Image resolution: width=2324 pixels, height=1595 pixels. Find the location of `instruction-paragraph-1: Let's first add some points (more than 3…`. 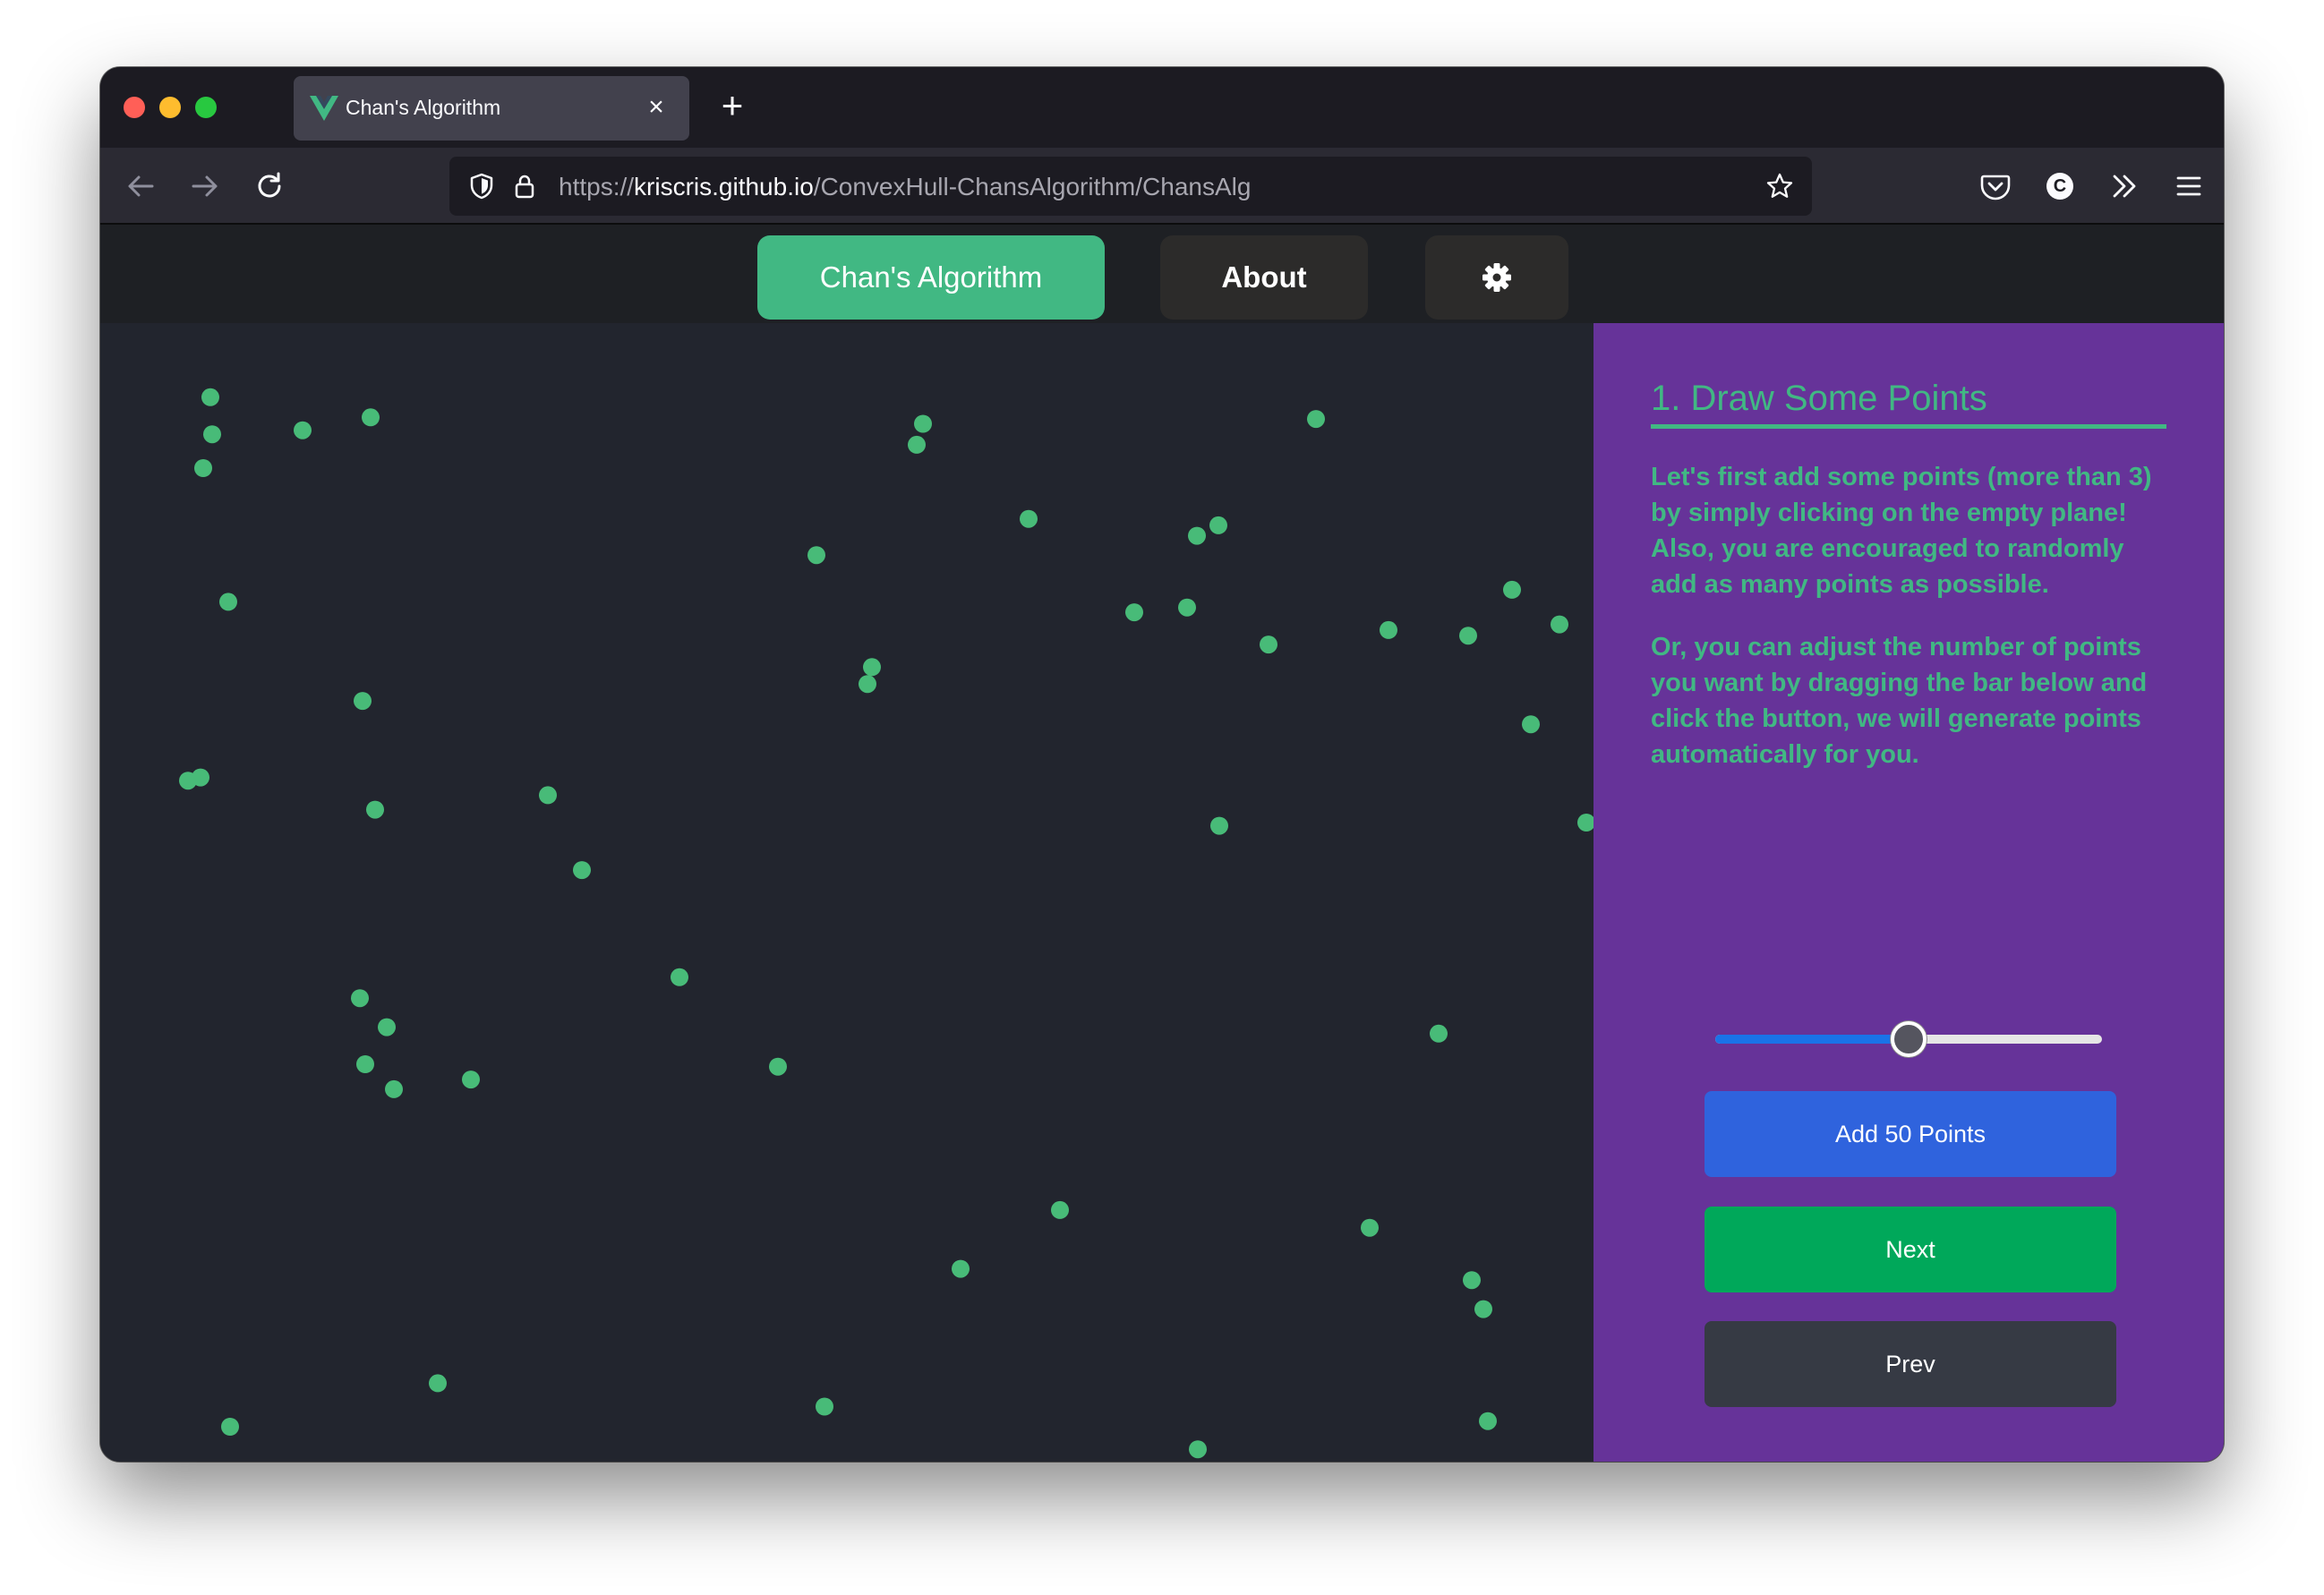

instruction-paragraph-1: Let's first add some points (more than 3… is located at coordinates (1901, 531).